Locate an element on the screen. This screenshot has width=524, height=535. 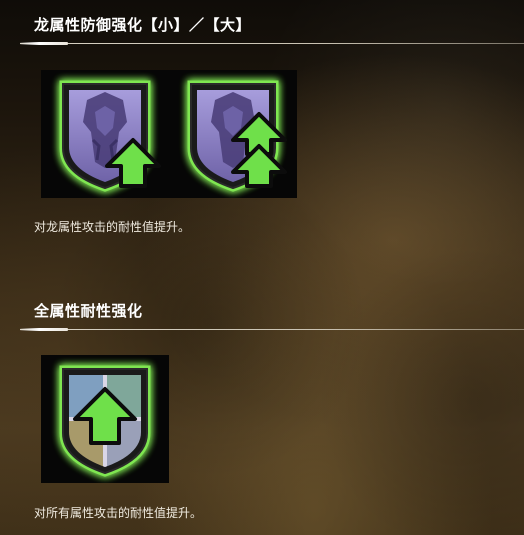
all-resistance-up-icon is located at coordinates (105, 419).